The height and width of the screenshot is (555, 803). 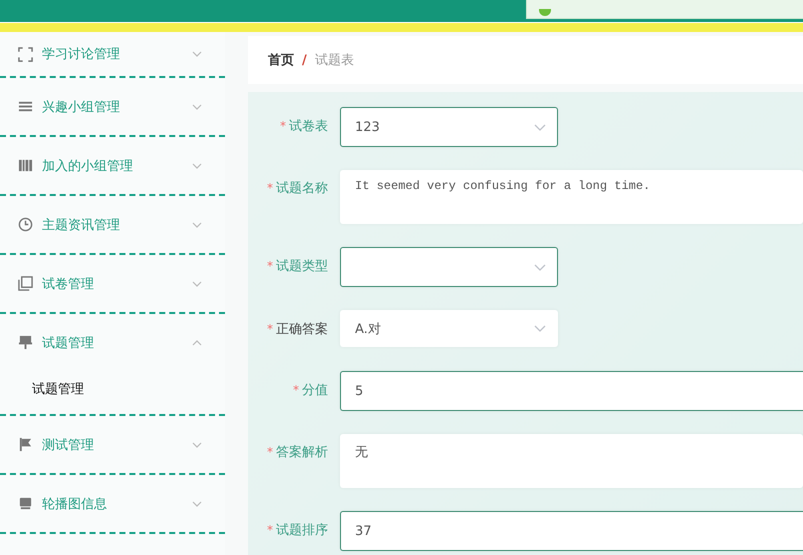 What do you see at coordinates (25, 503) in the screenshot?
I see `monitor-icon` at bounding box center [25, 503].